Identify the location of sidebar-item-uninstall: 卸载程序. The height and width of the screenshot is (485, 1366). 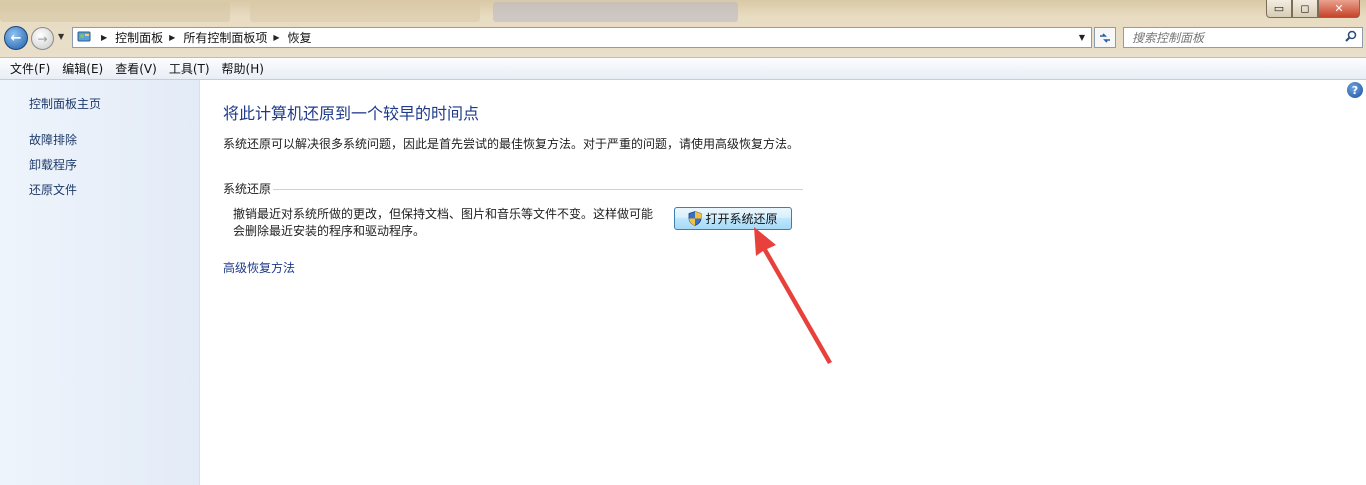
(53, 164).